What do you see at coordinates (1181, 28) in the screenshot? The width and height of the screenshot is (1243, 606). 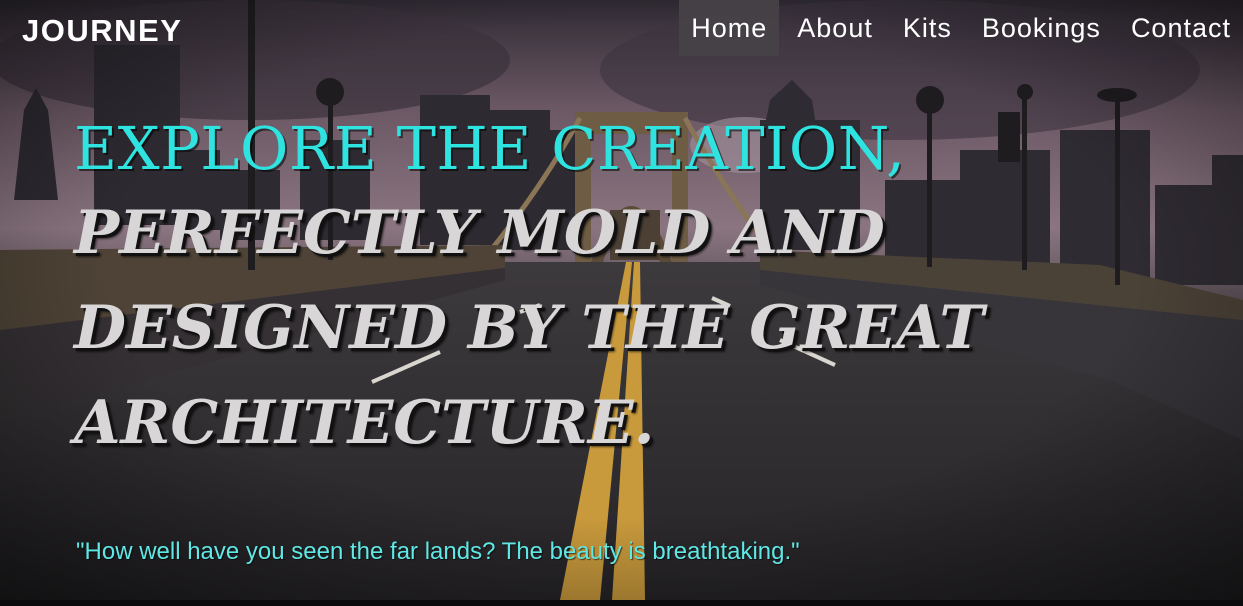 I see `nav-item-contact: Contact` at bounding box center [1181, 28].